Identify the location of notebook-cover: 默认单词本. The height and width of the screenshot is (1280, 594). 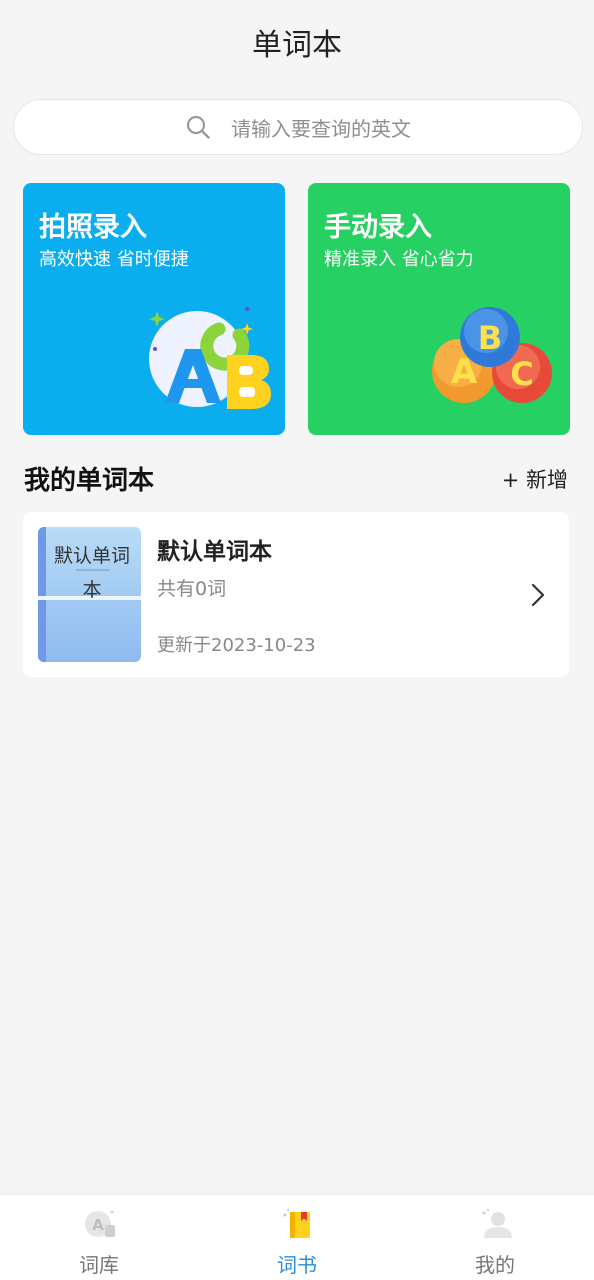
(89, 594).